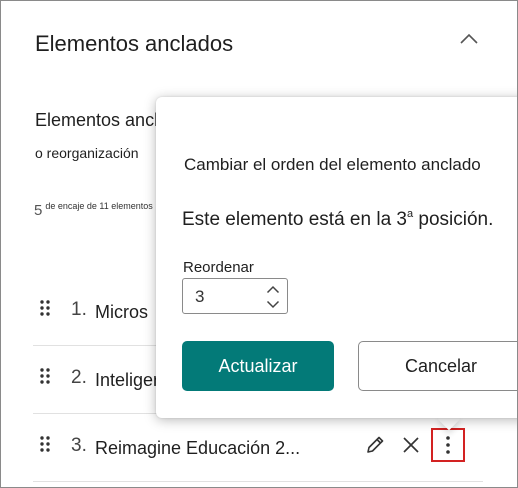 This screenshot has height=488, width=518. I want to click on list-item-number: 1., so click(79, 309).